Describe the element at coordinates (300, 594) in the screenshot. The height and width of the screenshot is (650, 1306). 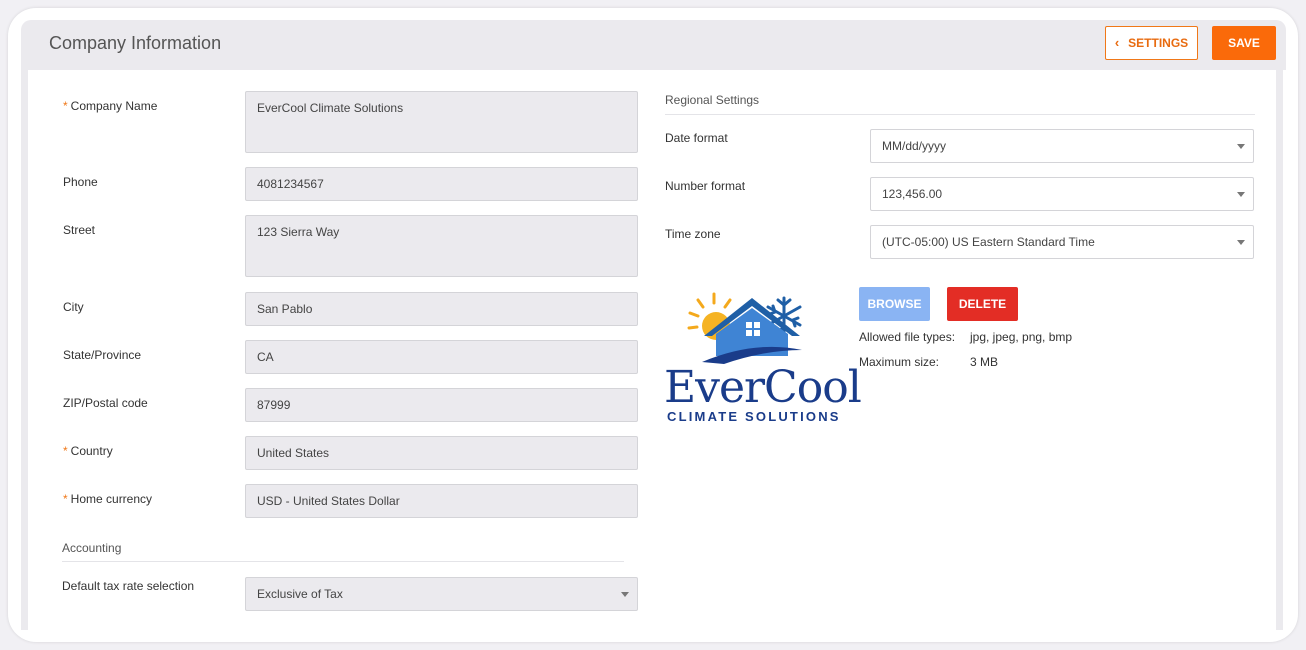
I see `tax-rate-value: Exclusive of Tax` at that location.